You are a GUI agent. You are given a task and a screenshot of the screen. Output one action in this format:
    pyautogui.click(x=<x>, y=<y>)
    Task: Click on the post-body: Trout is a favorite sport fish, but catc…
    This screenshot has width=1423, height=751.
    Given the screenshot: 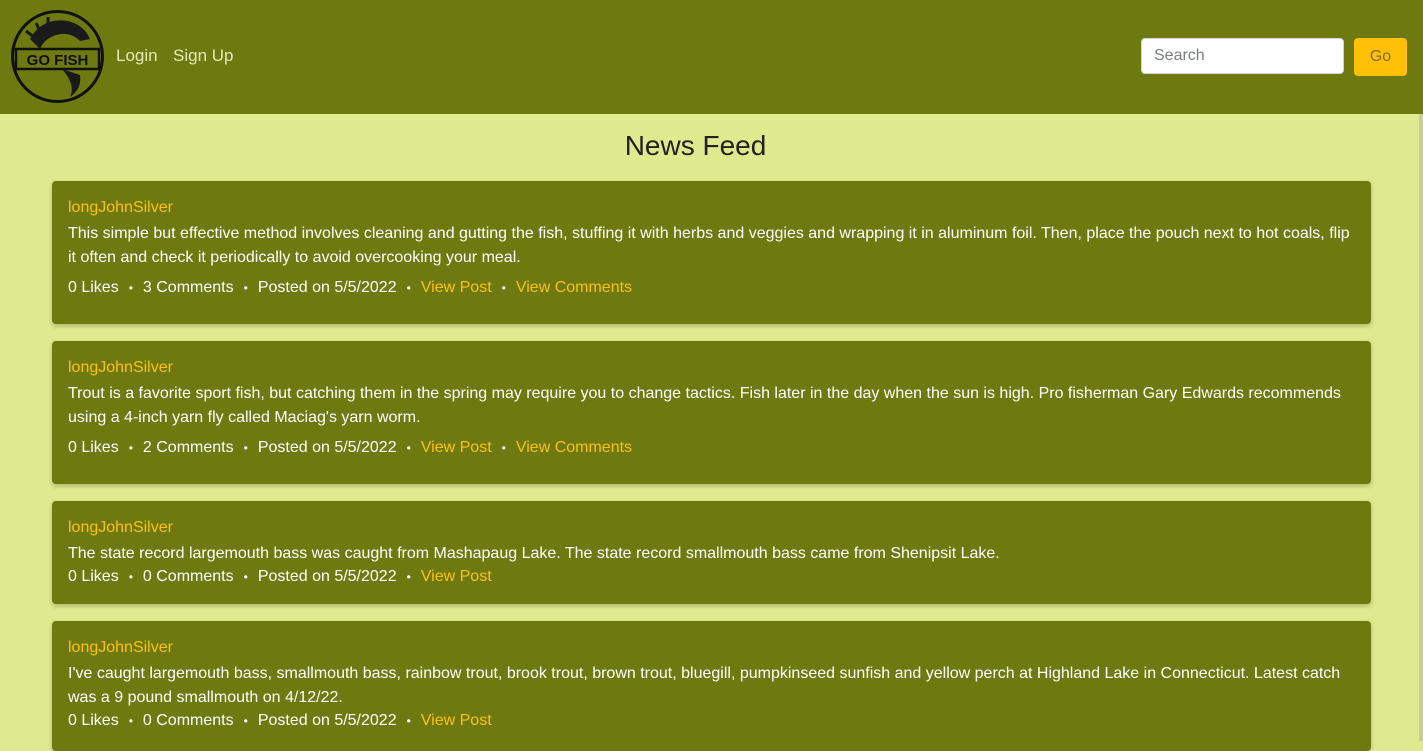 What is the action you would take?
    pyautogui.click(x=704, y=405)
    